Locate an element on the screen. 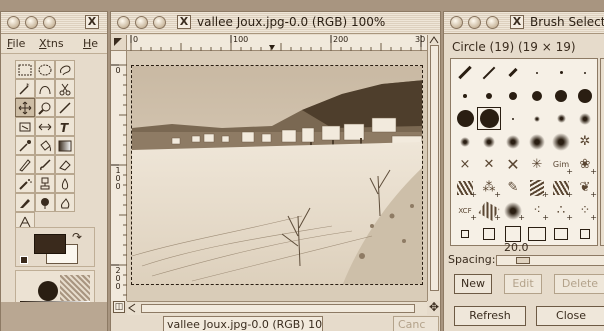 The image size is (604, 331). brush-pencil: ✎ is located at coordinates (513, 187).